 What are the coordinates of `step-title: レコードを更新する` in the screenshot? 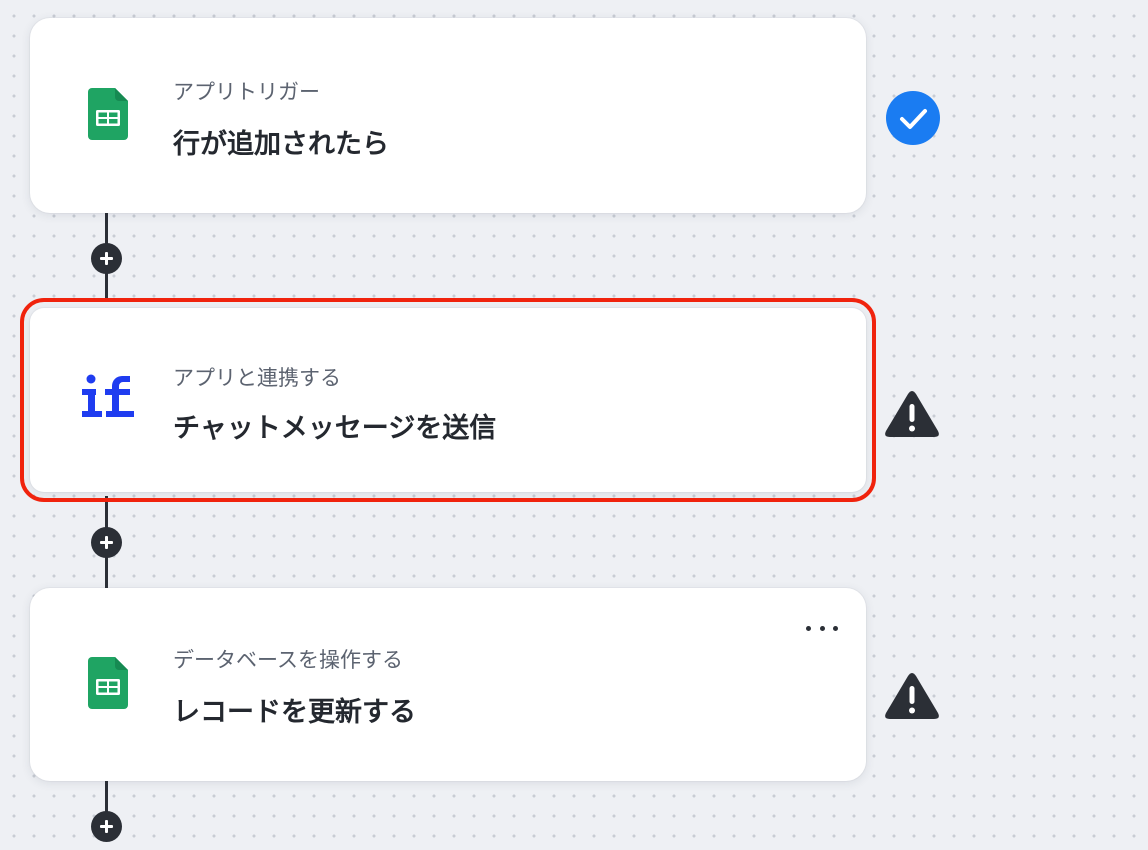 It's located at (294, 712).